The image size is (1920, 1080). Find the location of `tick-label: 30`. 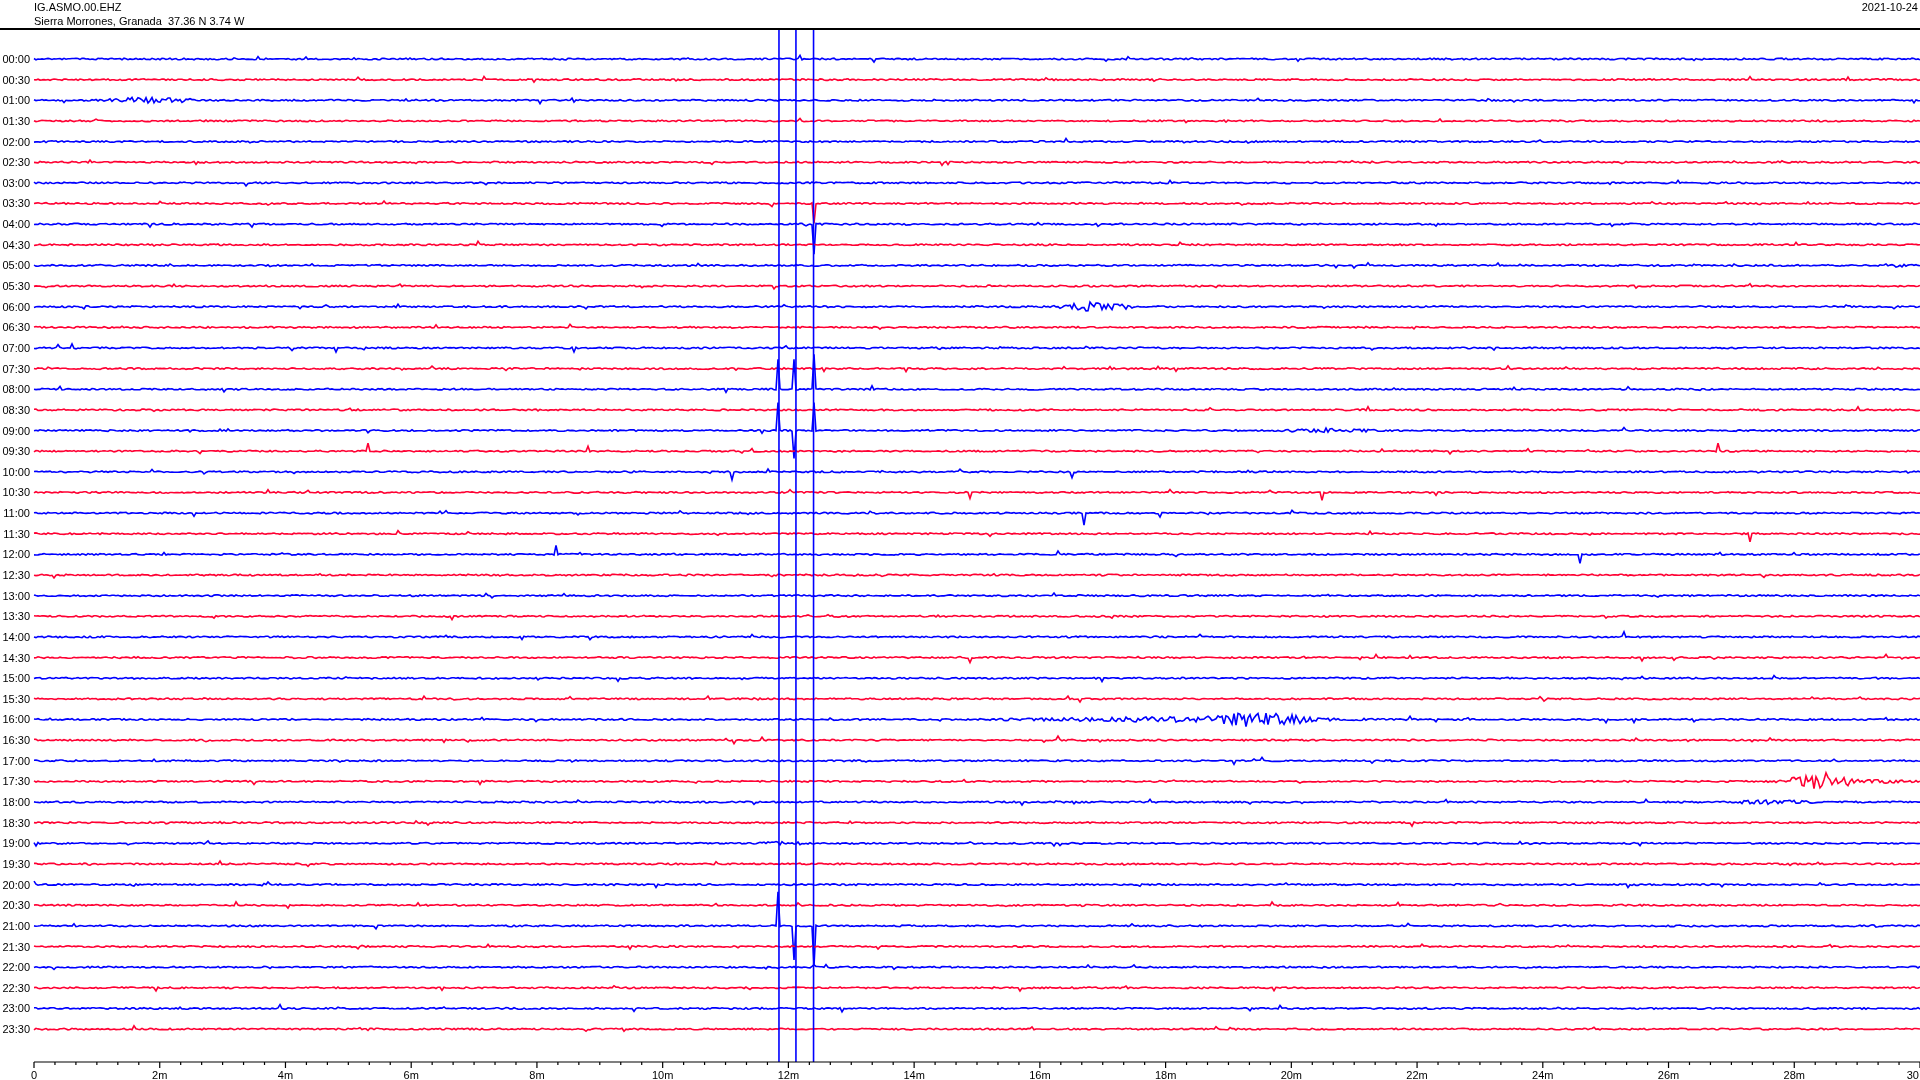

tick-label: 30 is located at coordinates (1912, 1074).